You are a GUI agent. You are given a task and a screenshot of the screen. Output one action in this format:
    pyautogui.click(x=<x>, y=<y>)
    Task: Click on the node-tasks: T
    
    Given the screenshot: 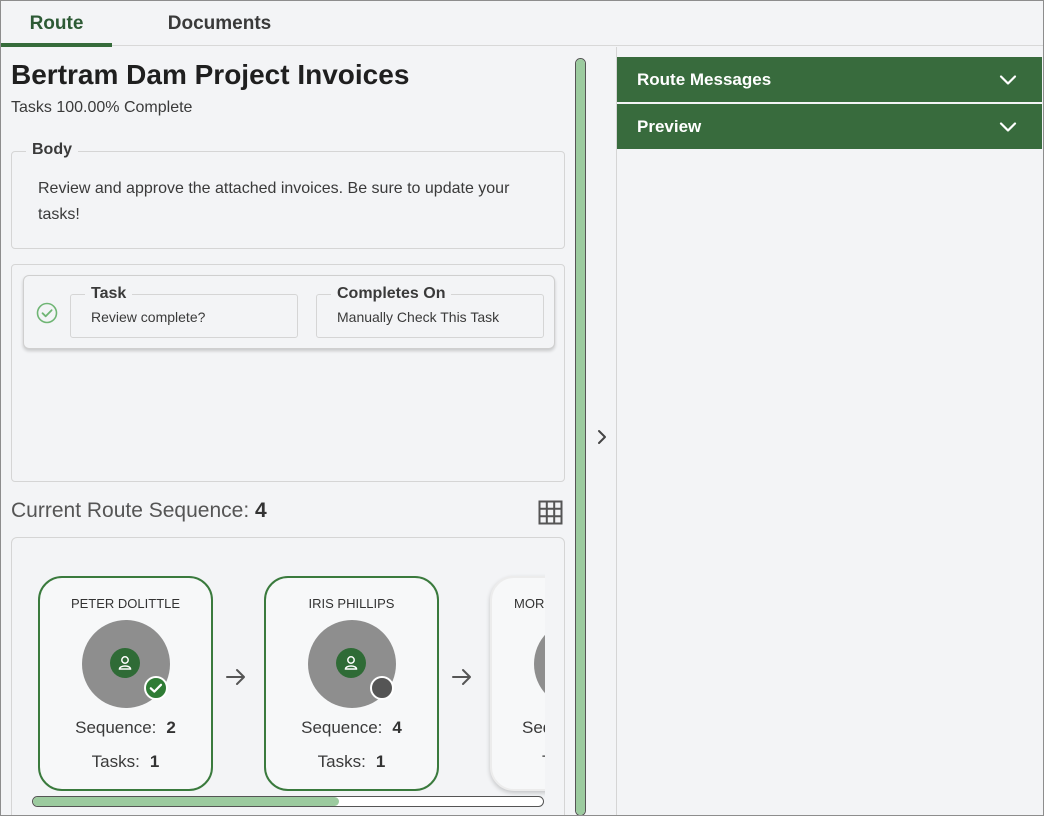 What is the action you would take?
    pyautogui.click(x=518, y=762)
    